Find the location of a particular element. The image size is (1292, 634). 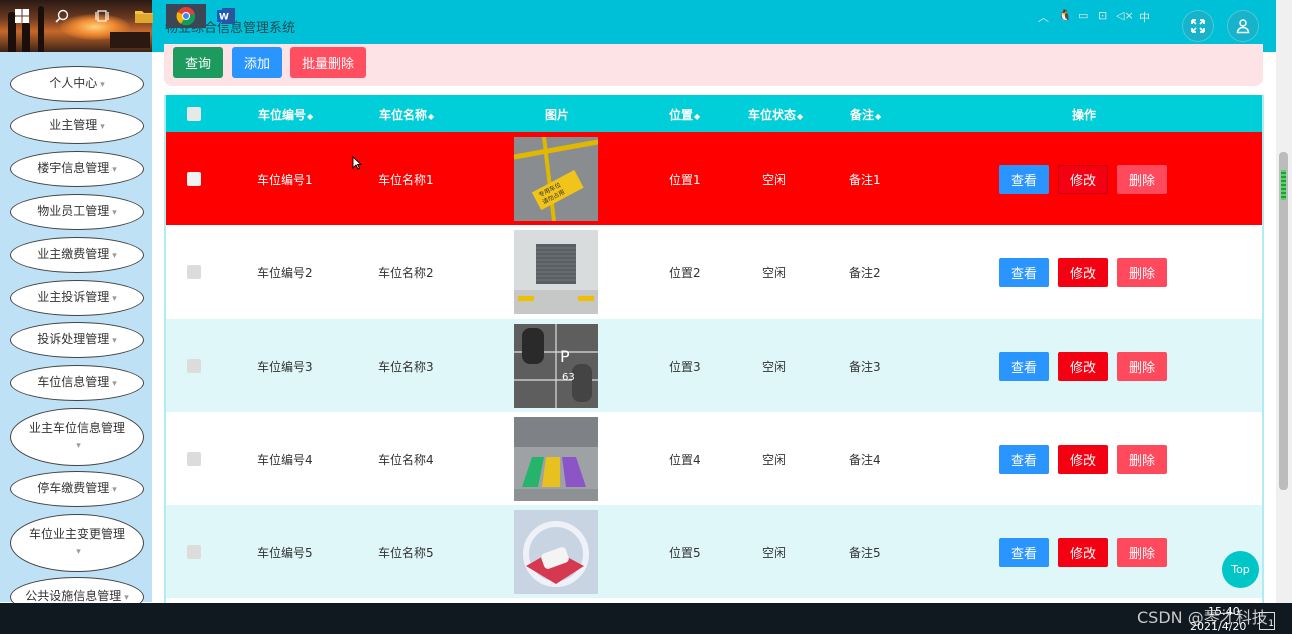

cell-code: 车位编号3 is located at coordinates (285, 367).